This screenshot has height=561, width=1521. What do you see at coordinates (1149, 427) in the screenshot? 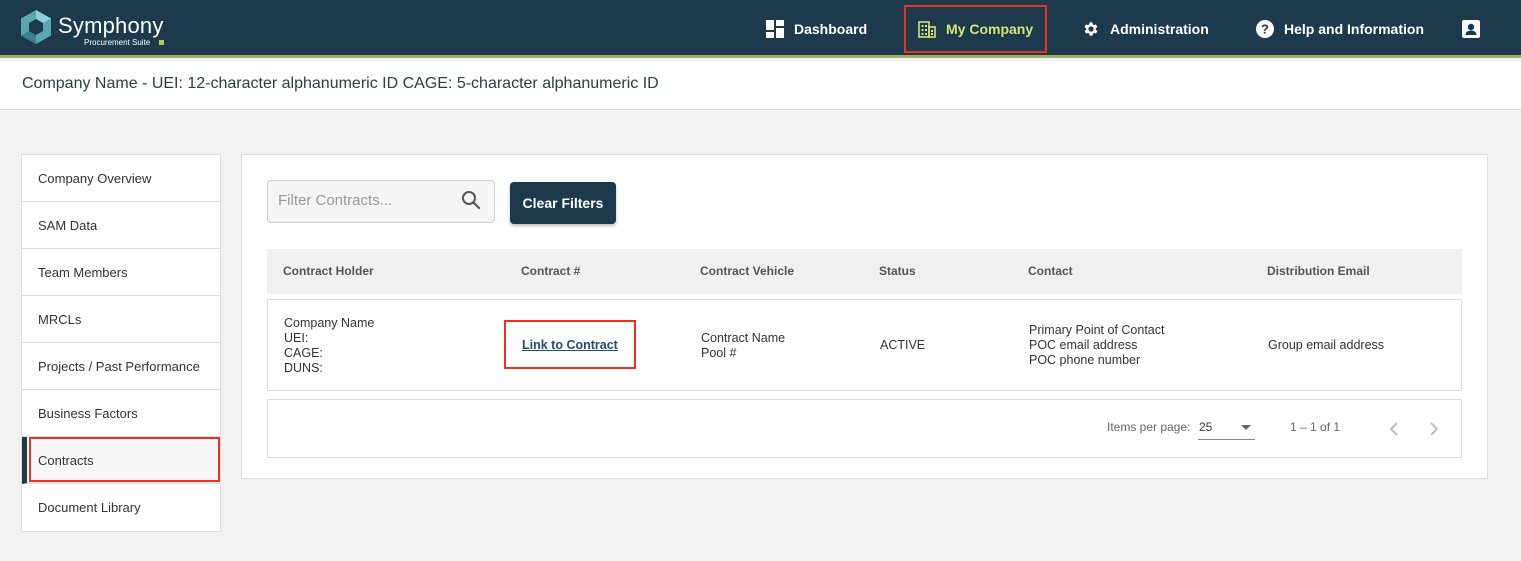
I see `items-per-page-label: Items per page:` at bounding box center [1149, 427].